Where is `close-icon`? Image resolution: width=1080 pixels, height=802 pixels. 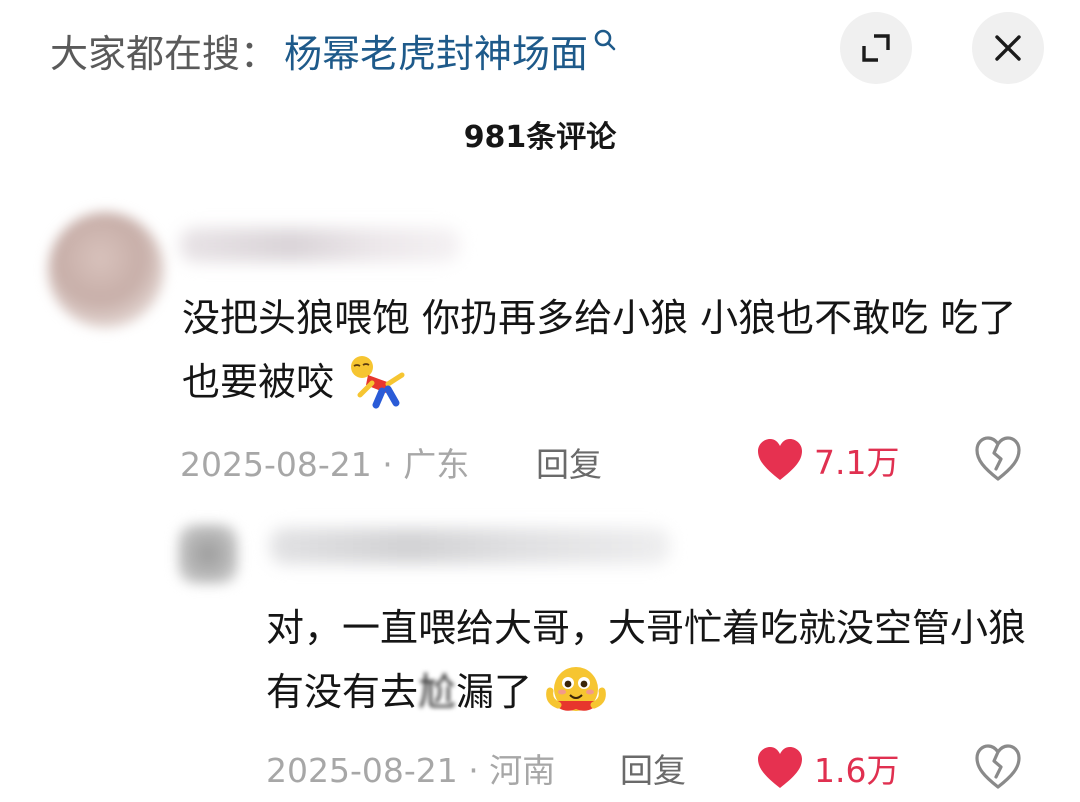
close-icon is located at coordinates (1008, 48).